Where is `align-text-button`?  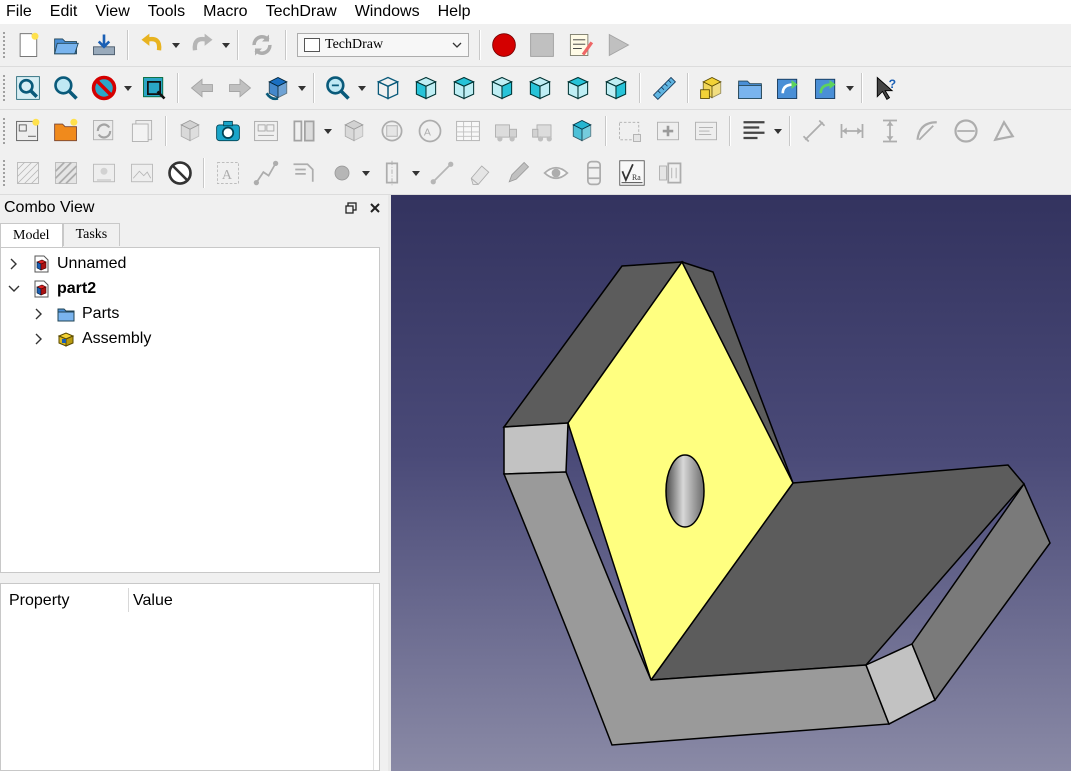 align-text-button is located at coordinates (754, 131).